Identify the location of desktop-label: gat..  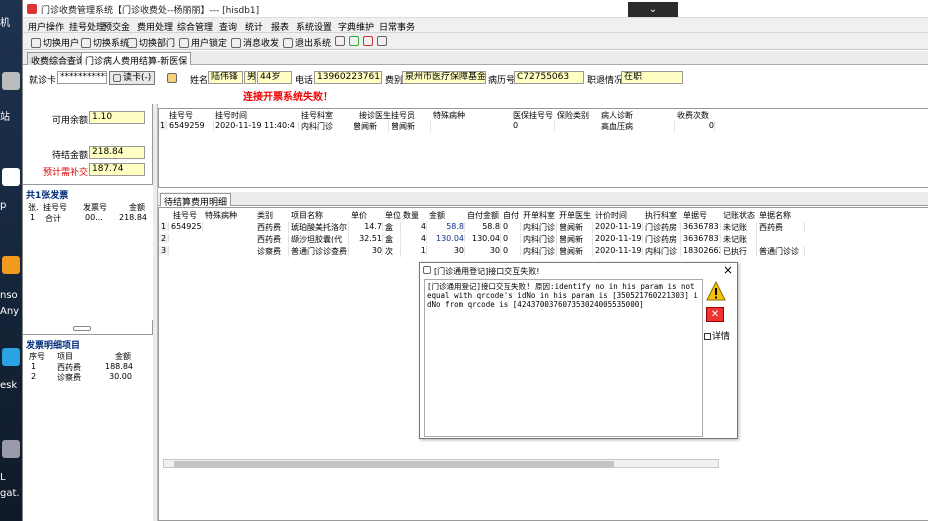
(10, 493).